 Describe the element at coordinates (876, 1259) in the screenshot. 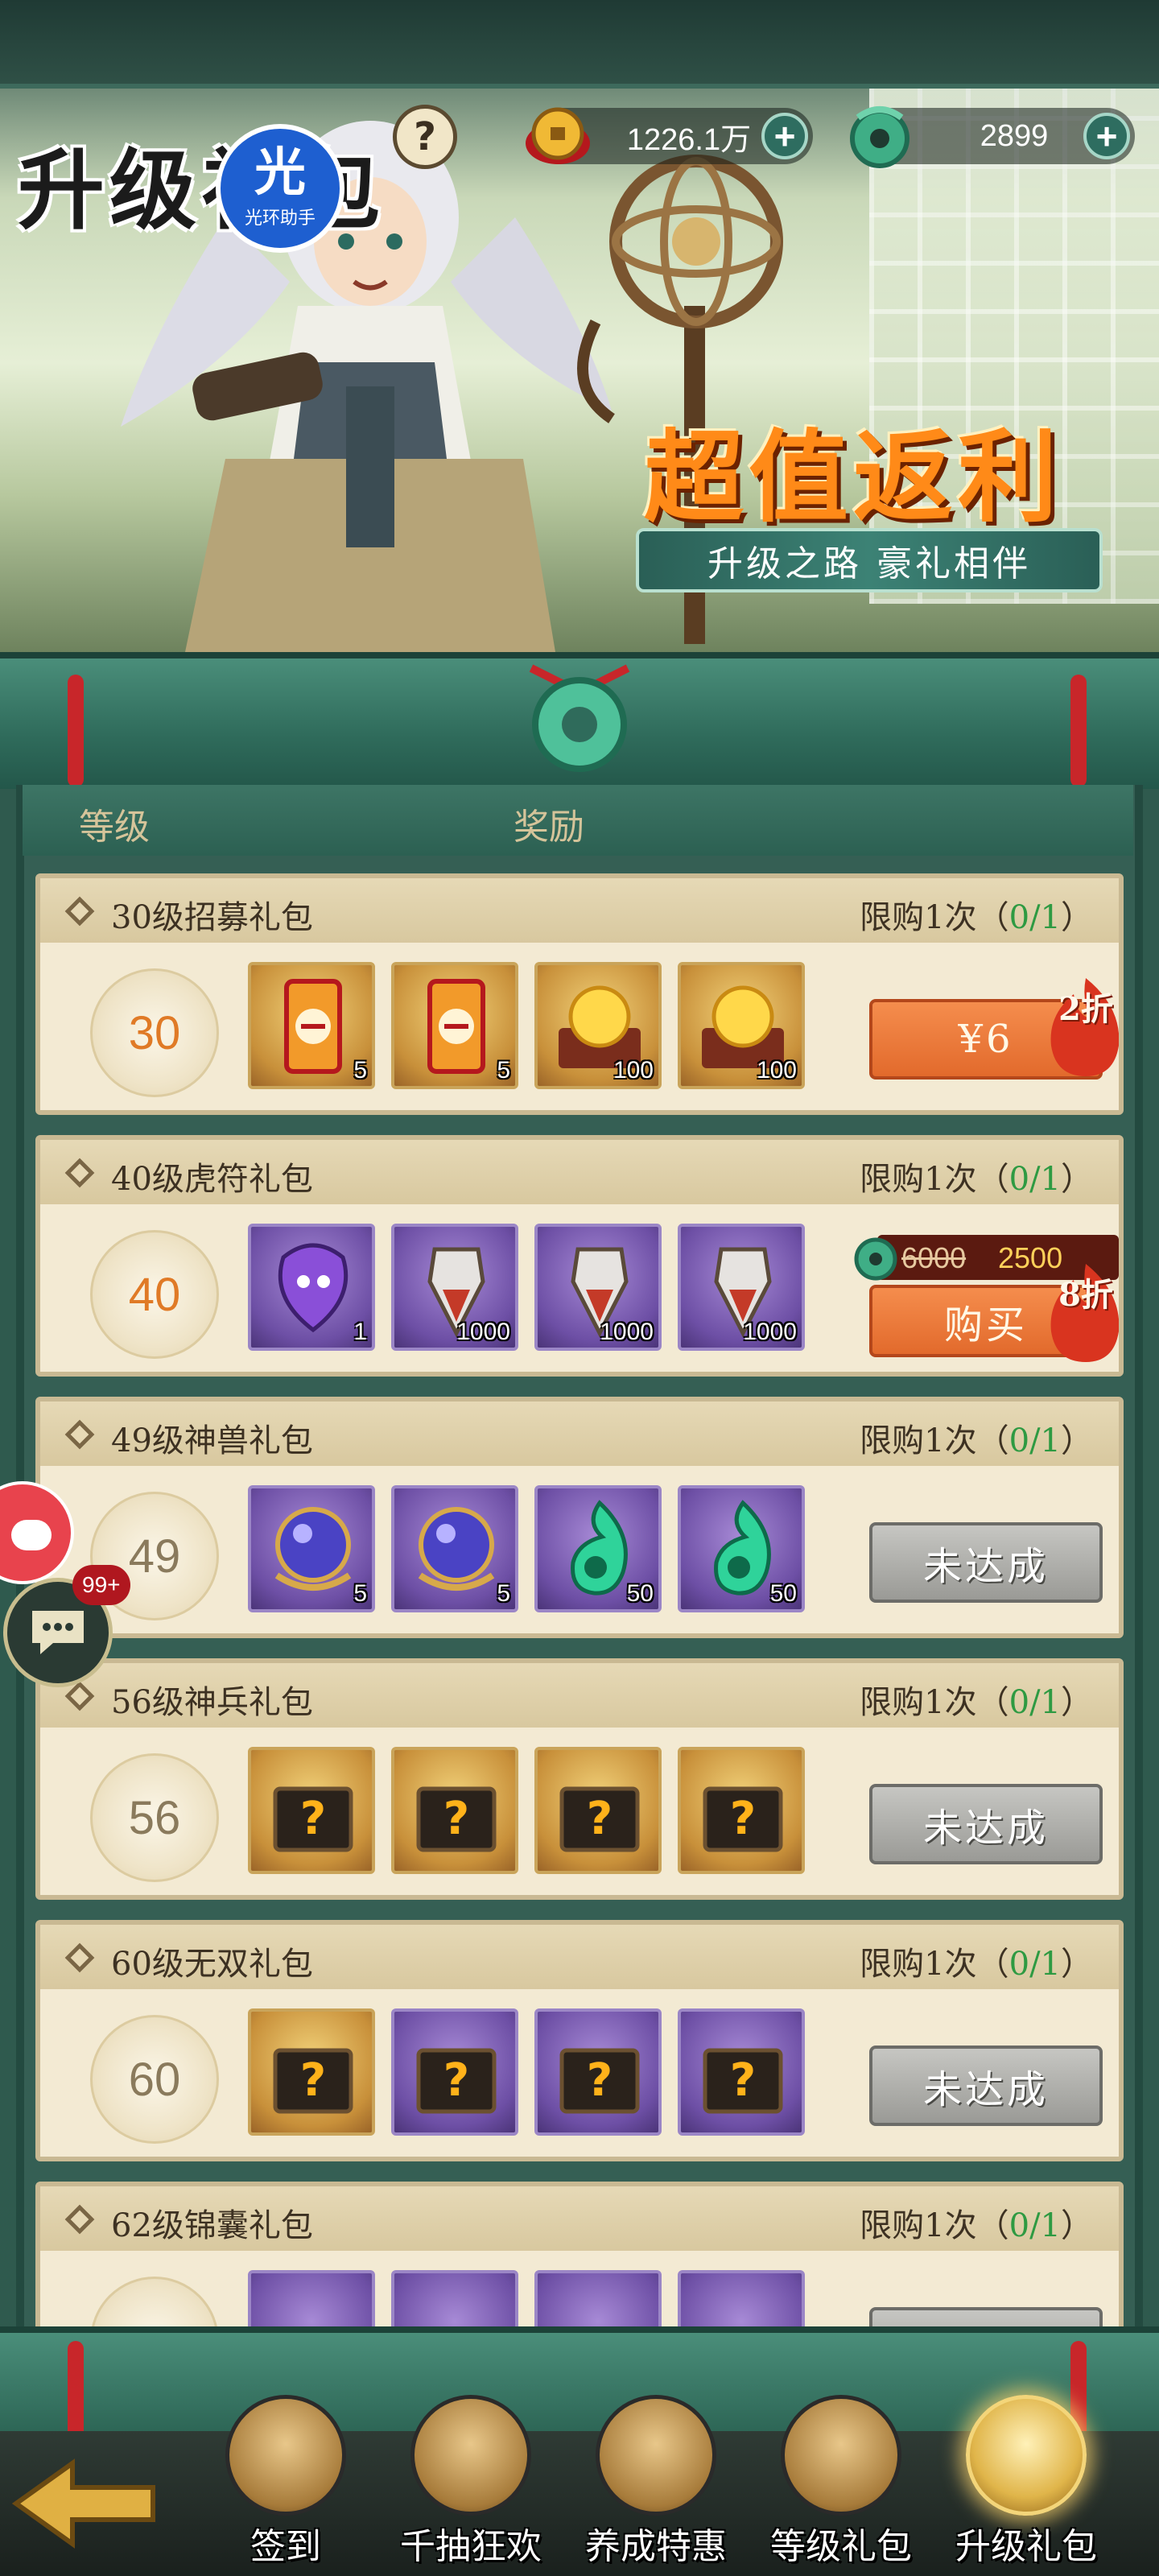

I see `jade-dragon-icon` at that location.